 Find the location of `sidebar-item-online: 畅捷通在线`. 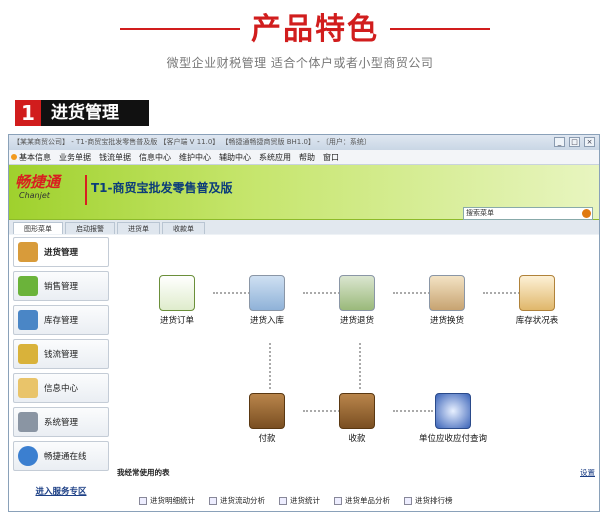

sidebar-item-online: 畅捷通在线 is located at coordinates (61, 456).